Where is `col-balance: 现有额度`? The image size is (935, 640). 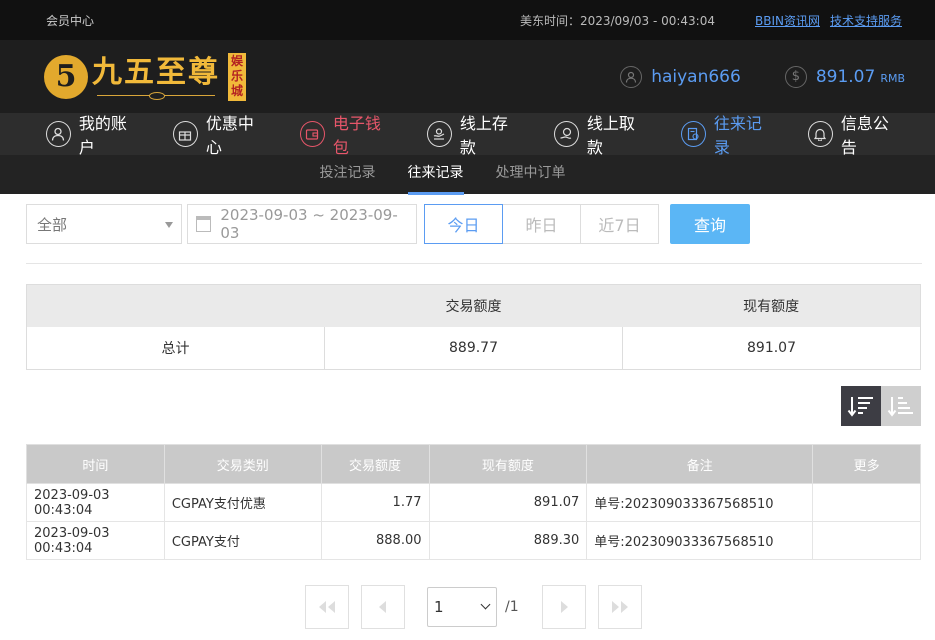
col-balance: 现有额度 is located at coordinates (508, 464).